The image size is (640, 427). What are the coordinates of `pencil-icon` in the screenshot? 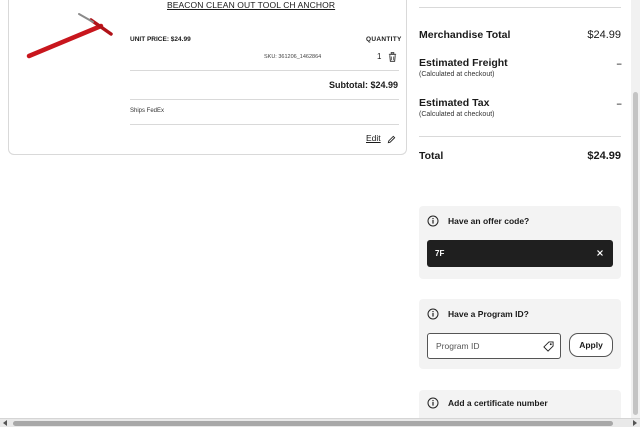 It's located at (391, 139).